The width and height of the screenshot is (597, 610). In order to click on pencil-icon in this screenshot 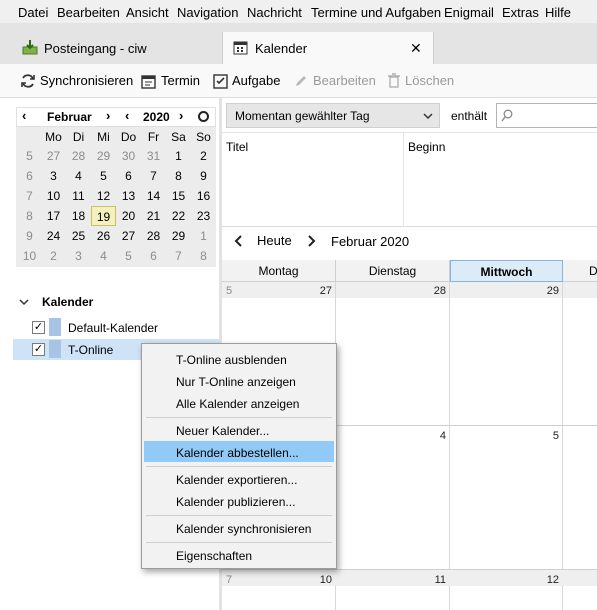, I will do `click(301, 81)`.